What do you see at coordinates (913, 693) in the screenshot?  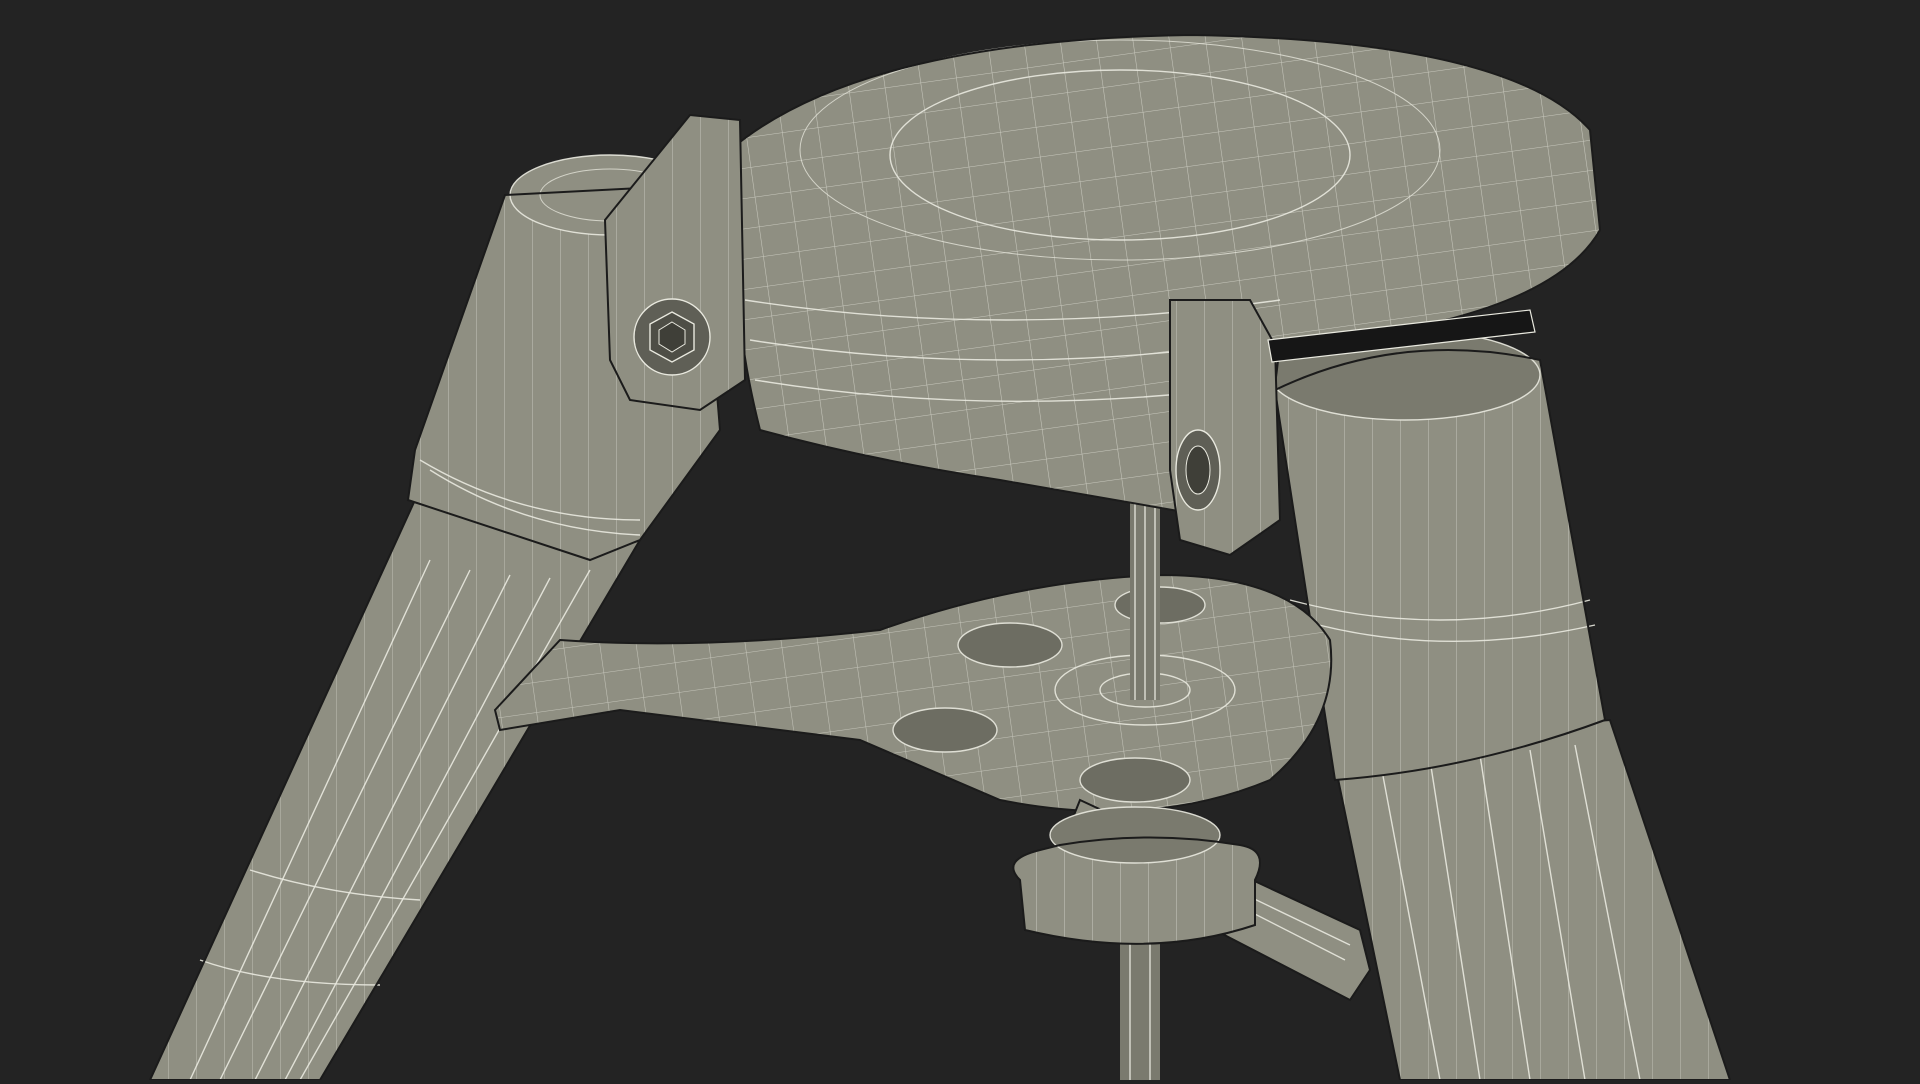 I see `accessory-tray` at bounding box center [913, 693].